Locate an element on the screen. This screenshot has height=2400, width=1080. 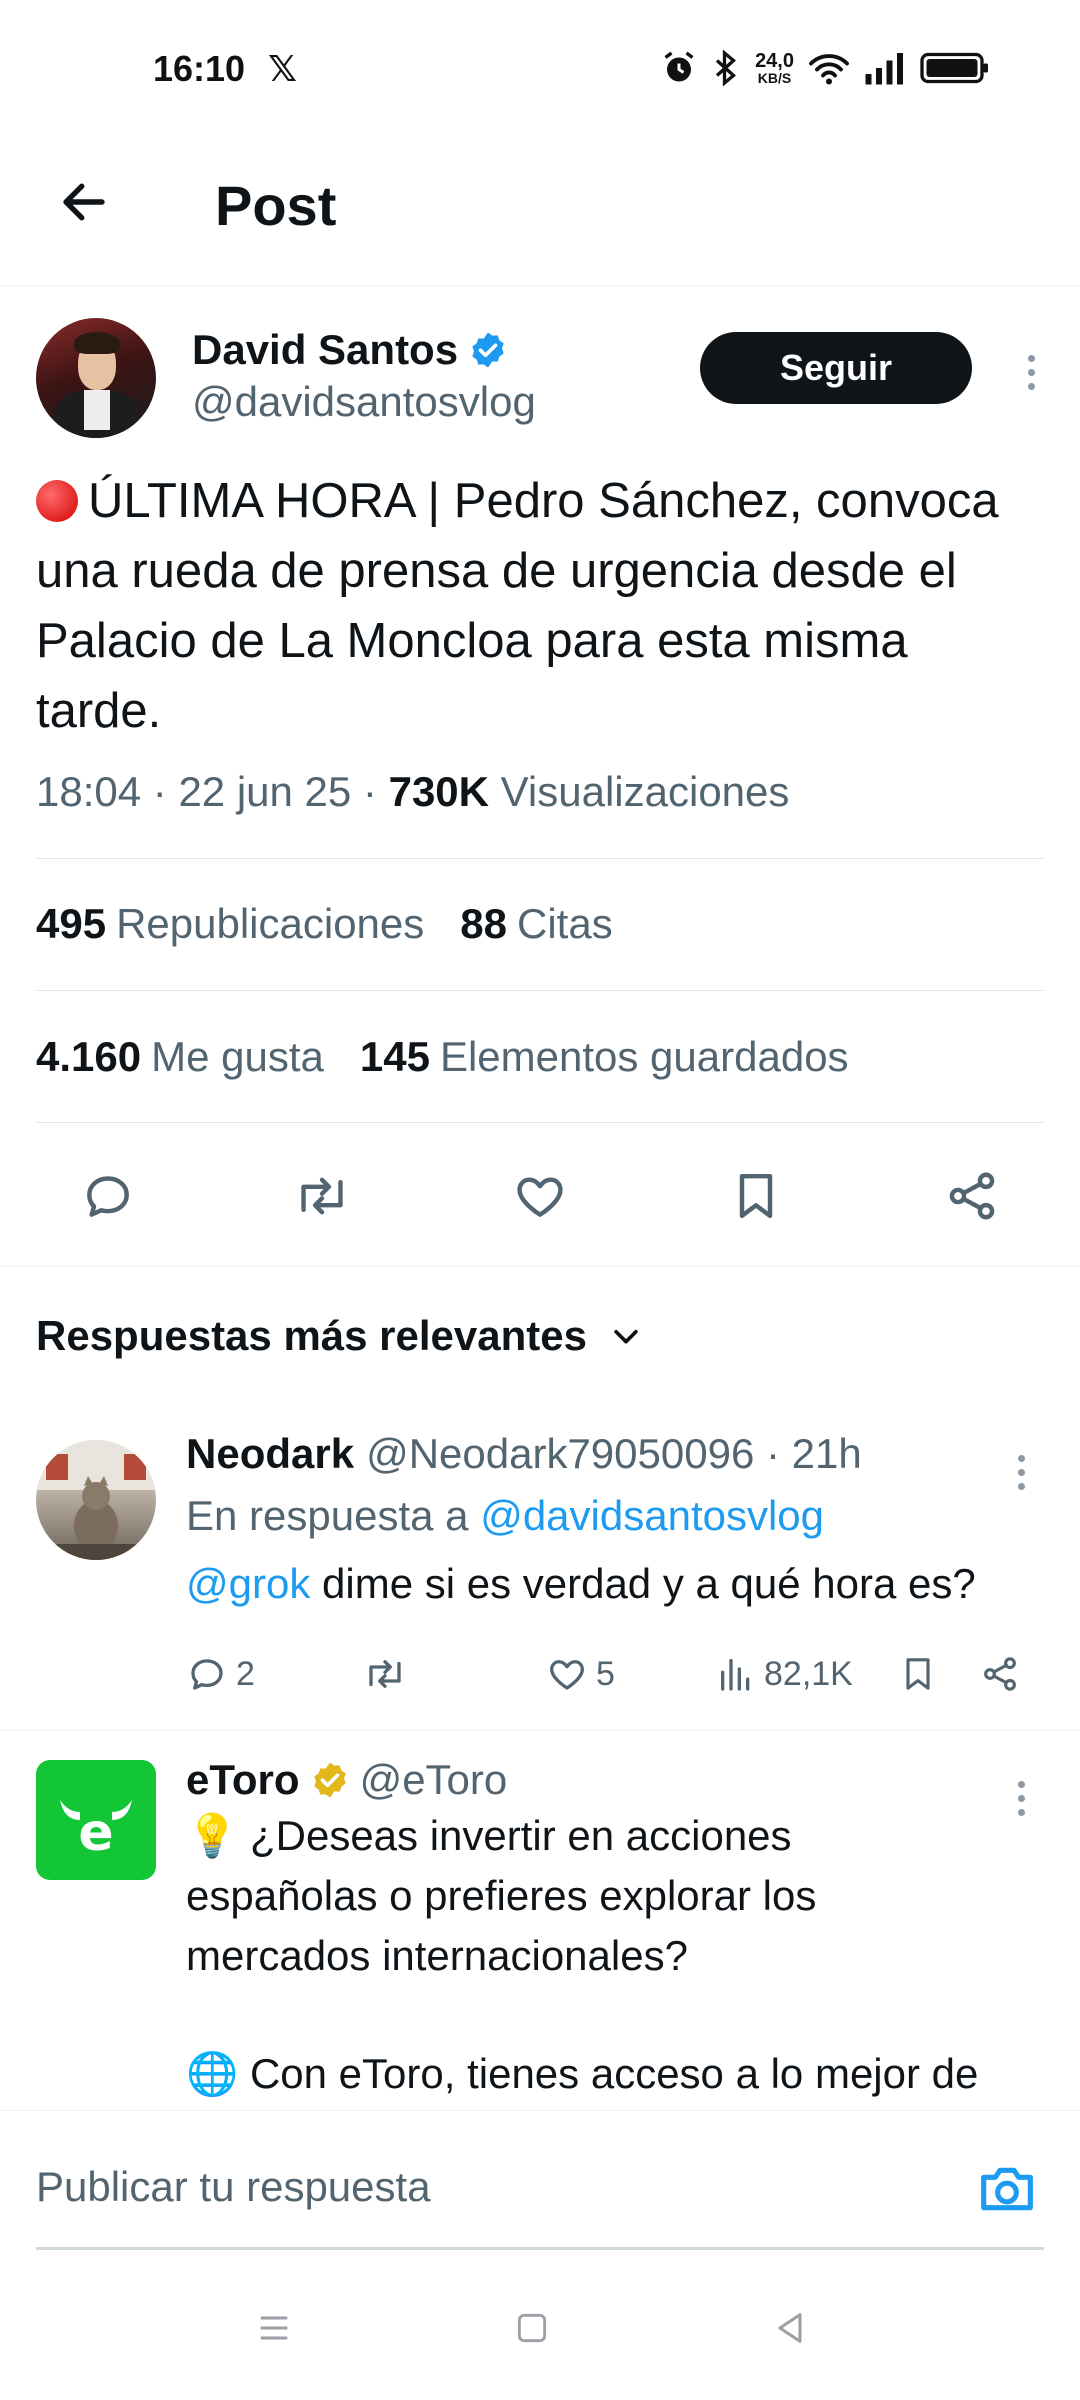
reply-avatar is located at coordinates (96, 1500).